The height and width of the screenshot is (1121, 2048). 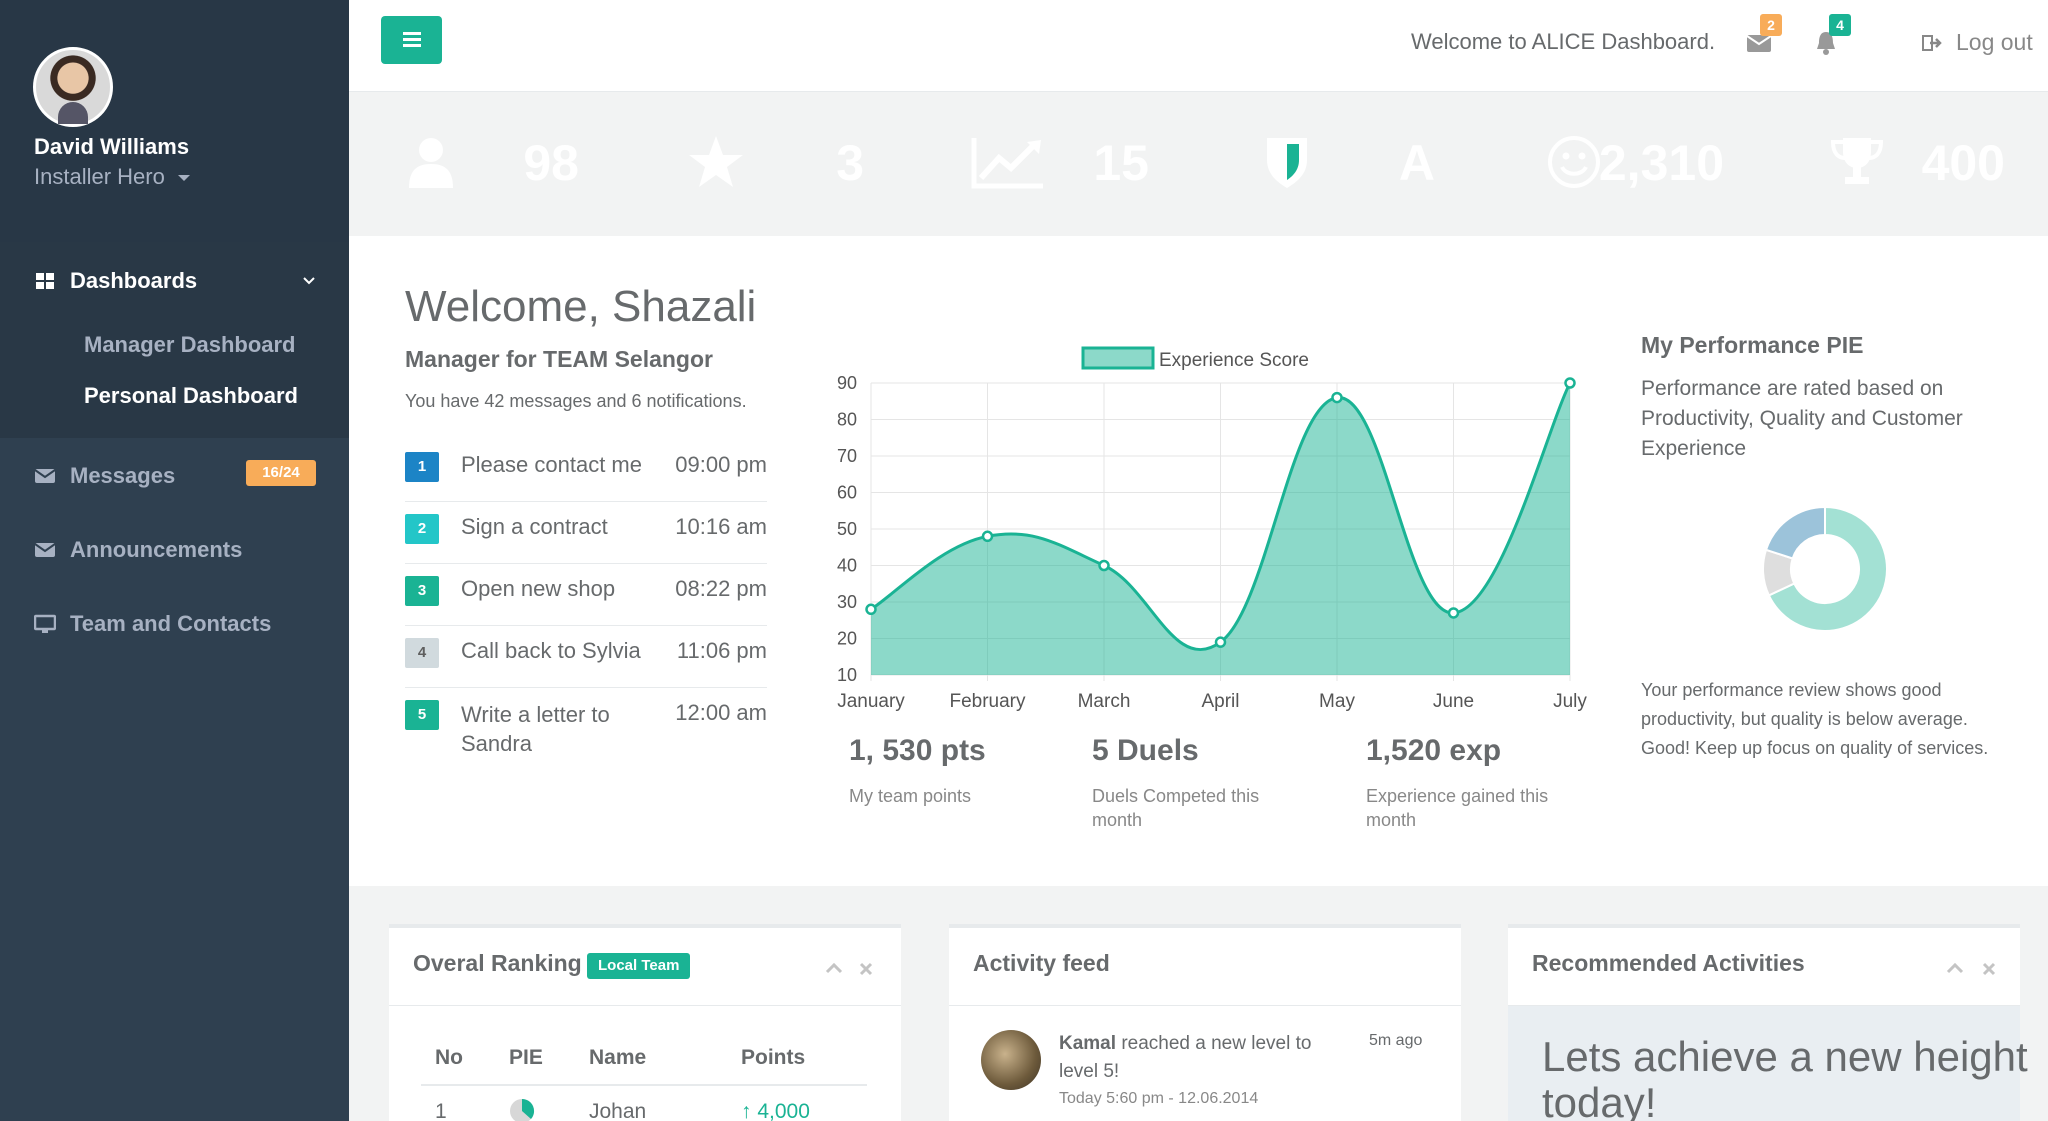 I want to click on star-icon, so click(x=716, y=161).